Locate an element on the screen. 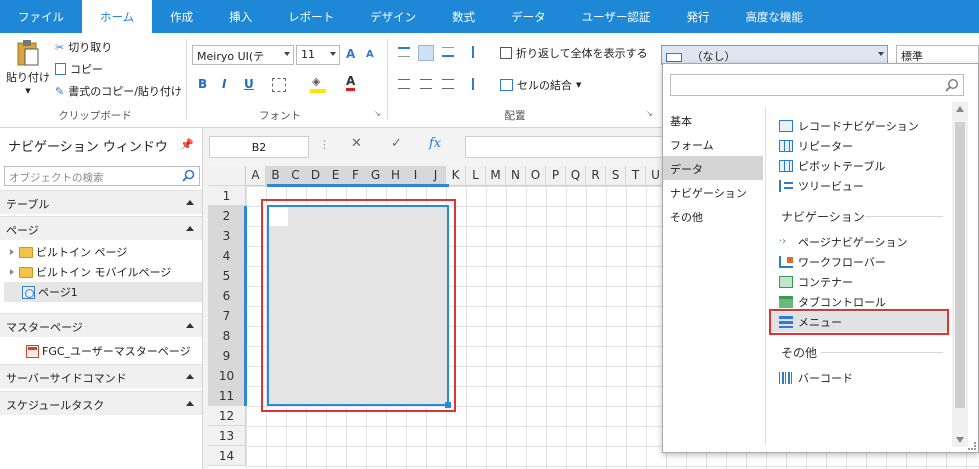  align-top-icon is located at coordinates (404, 52).